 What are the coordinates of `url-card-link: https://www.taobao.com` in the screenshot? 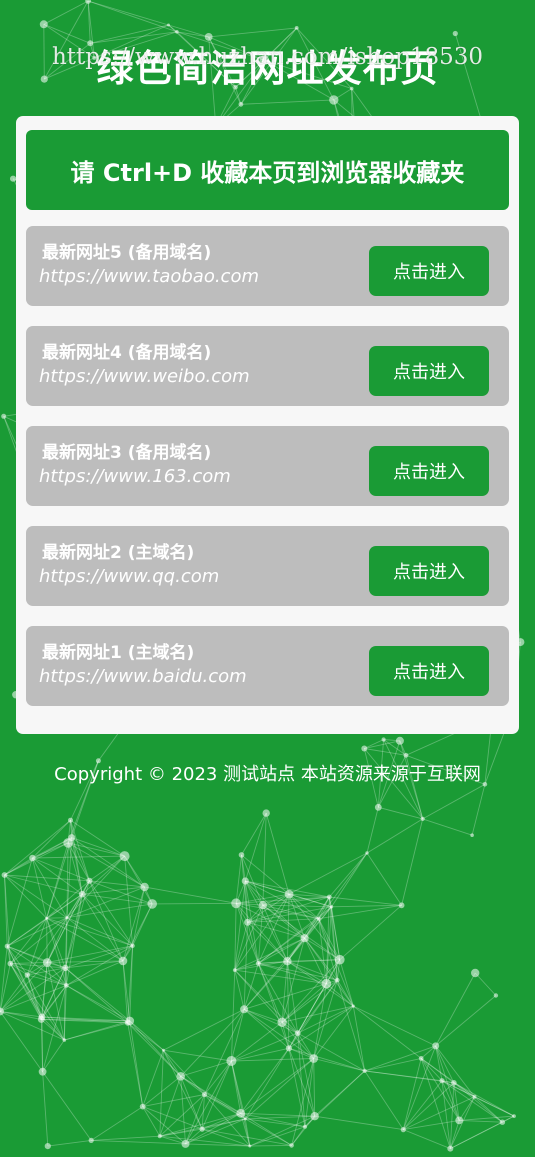 It's located at (149, 276).